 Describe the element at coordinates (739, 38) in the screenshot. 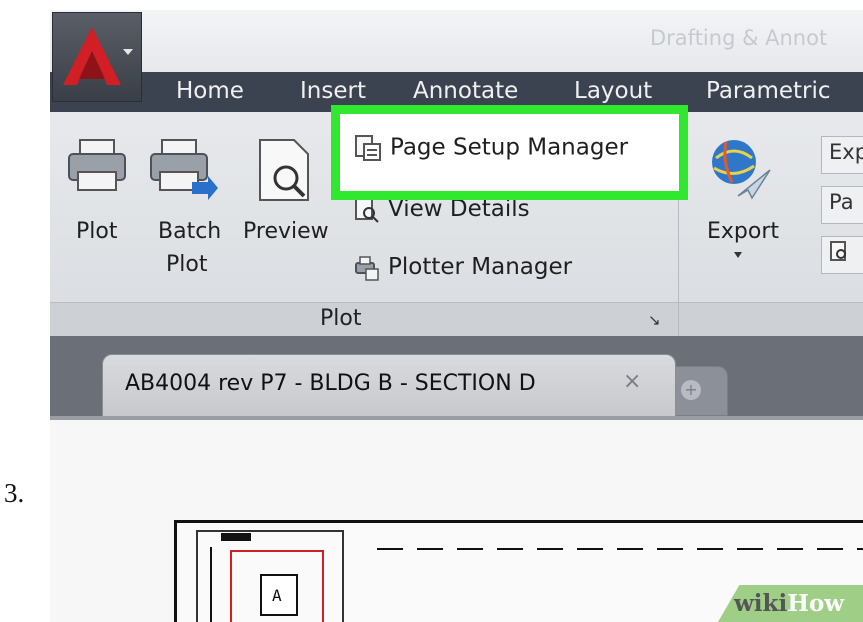

I see `workspace-title: Drafting & Annot` at that location.